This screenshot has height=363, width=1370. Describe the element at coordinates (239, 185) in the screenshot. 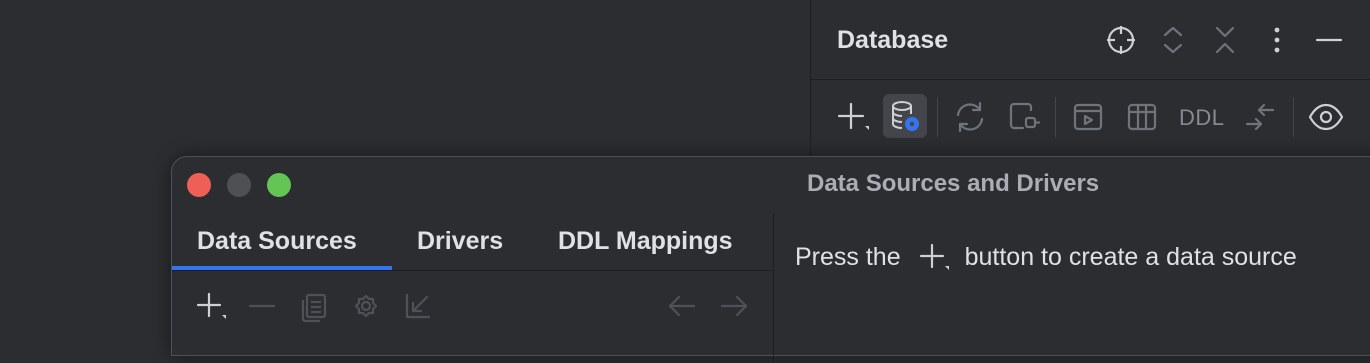

I see `minimize-window-button` at that location.